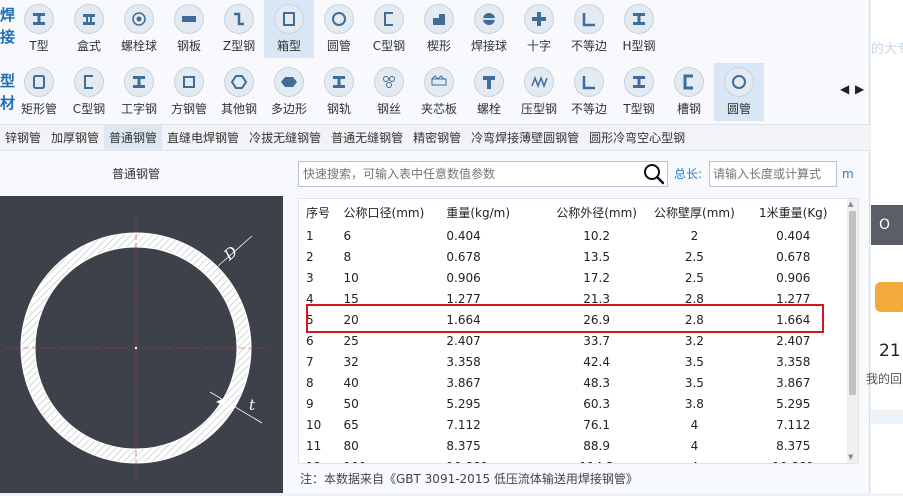 This screenshot has width=903, height=496. What do you see at coordinates (694, 361) in the screenshot?
I see `table-cell: 3.5` at bounding box center [694, 361].